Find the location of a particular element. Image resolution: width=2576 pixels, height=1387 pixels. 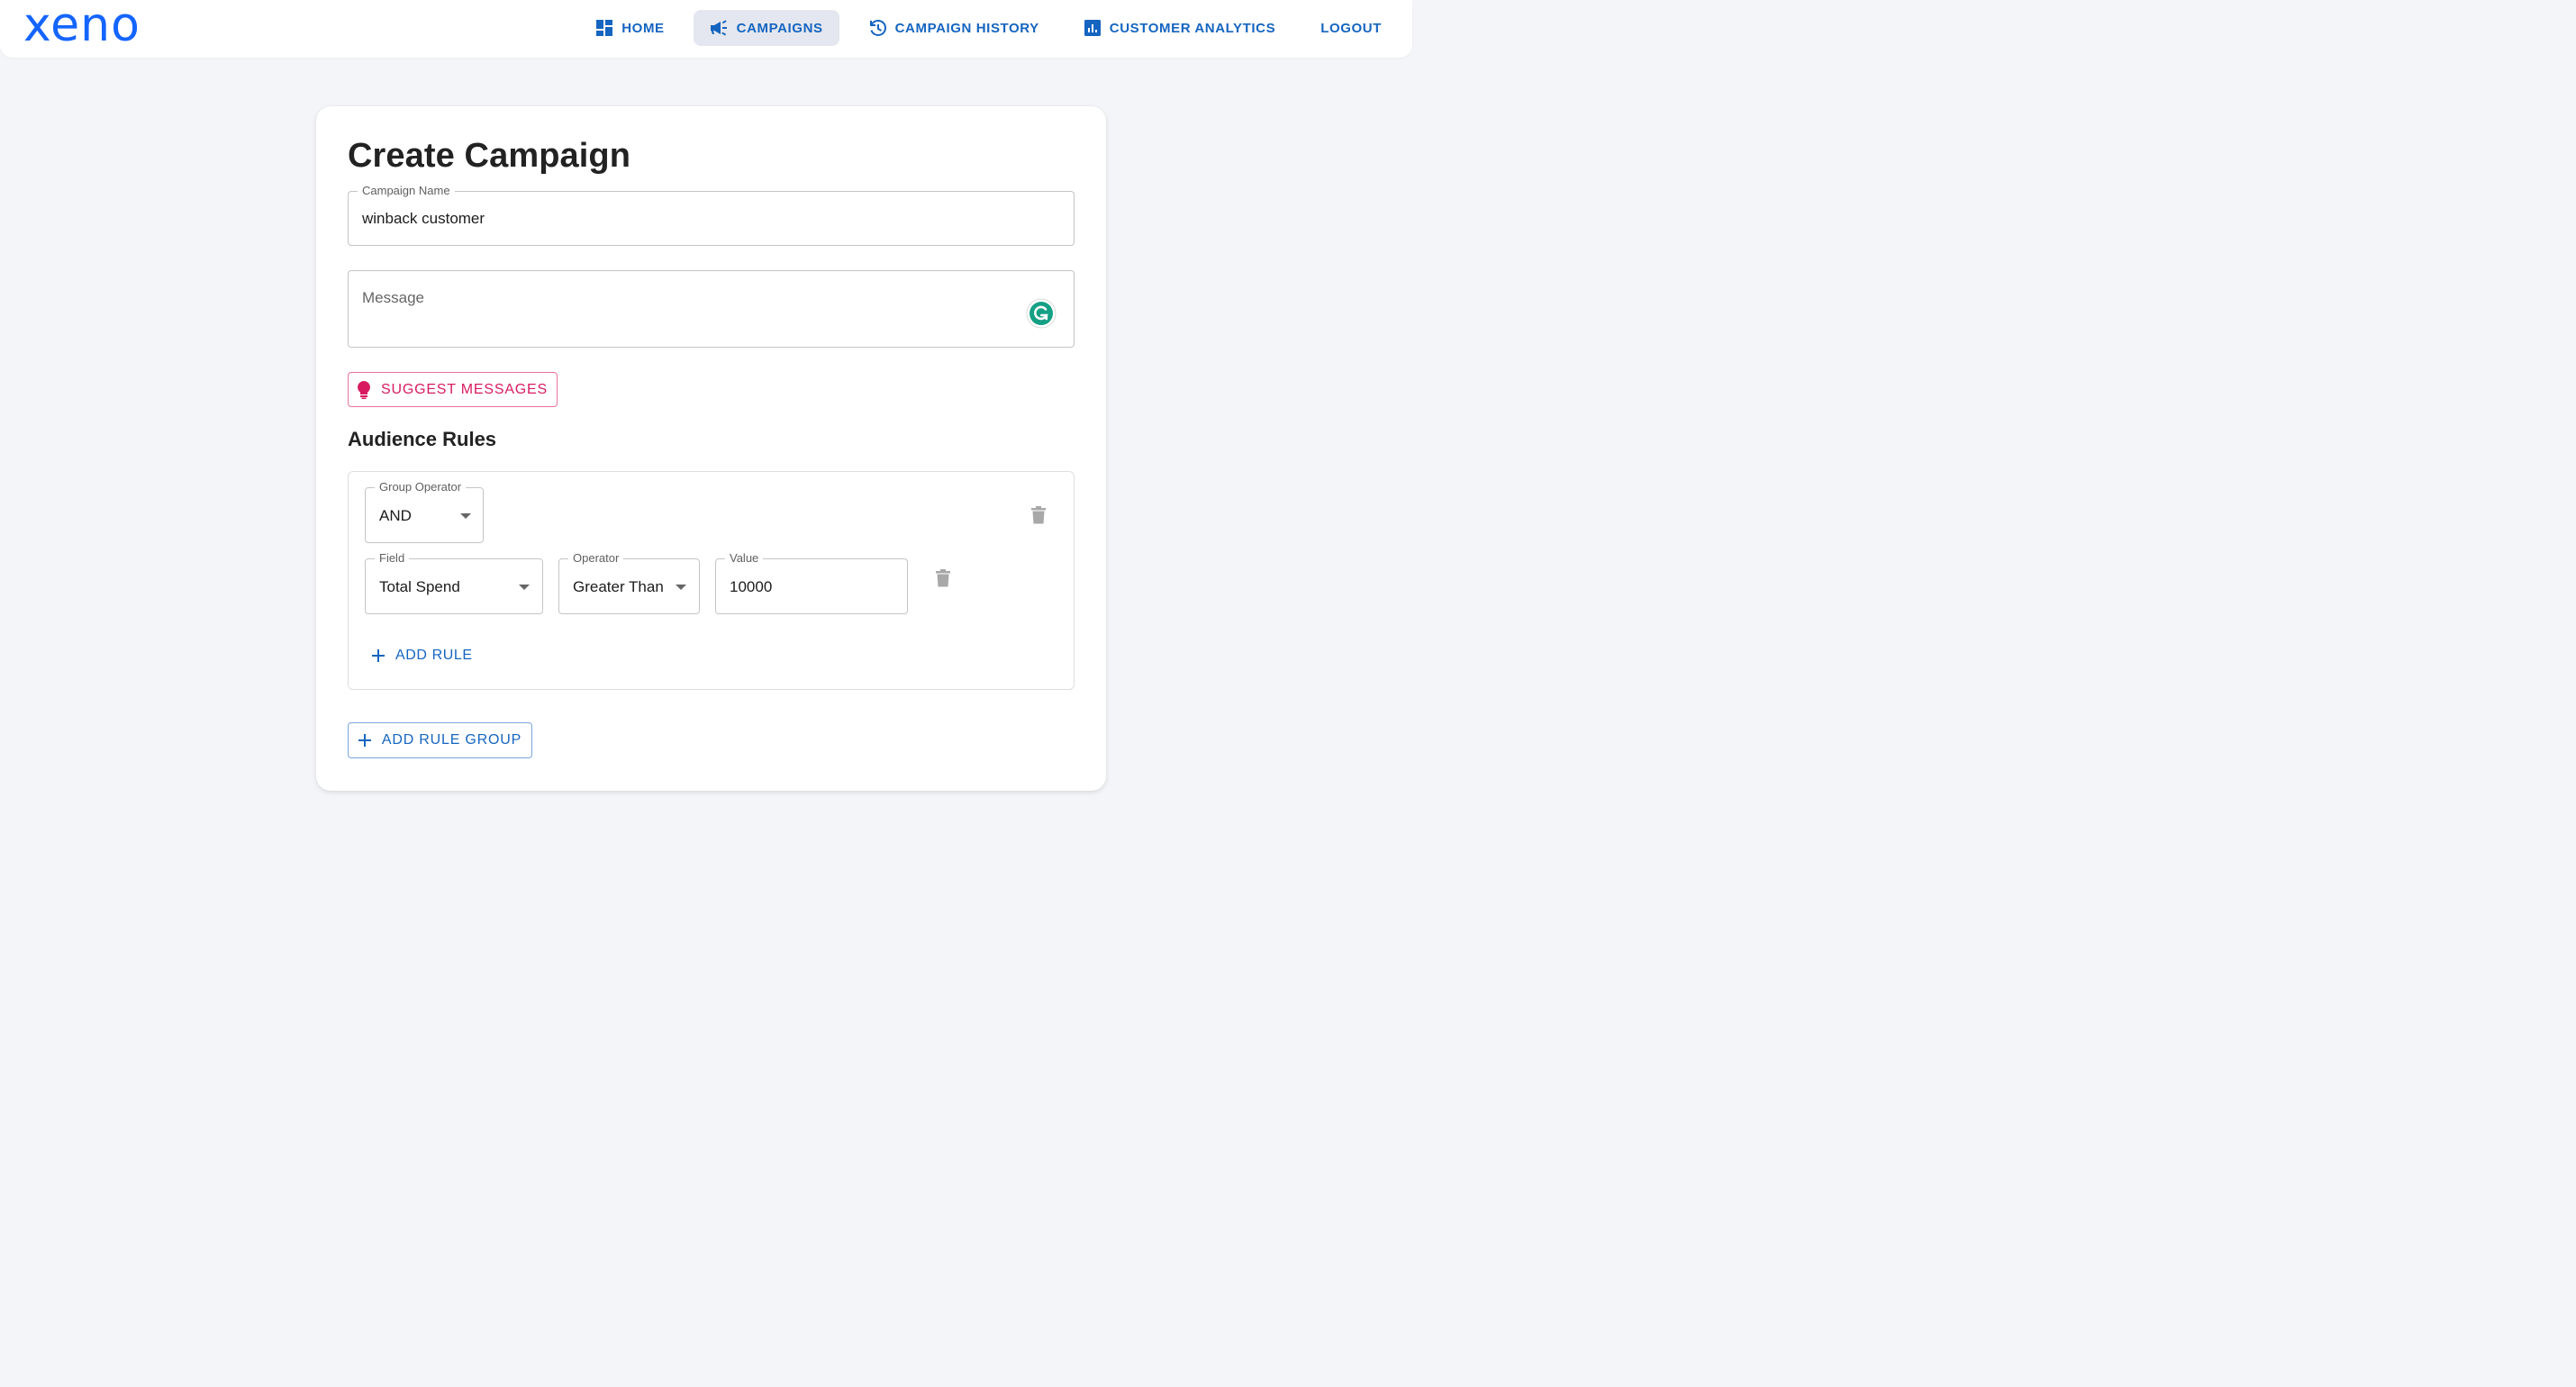

nav-home: HOME is located at coordinates (630, 28).